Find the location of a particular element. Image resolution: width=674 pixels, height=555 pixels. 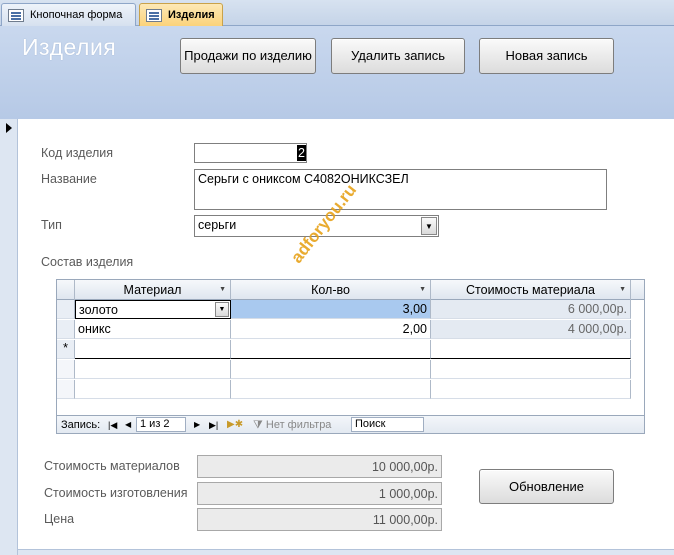

qty-cell: 3,00 is located at coordinates (331, 309).